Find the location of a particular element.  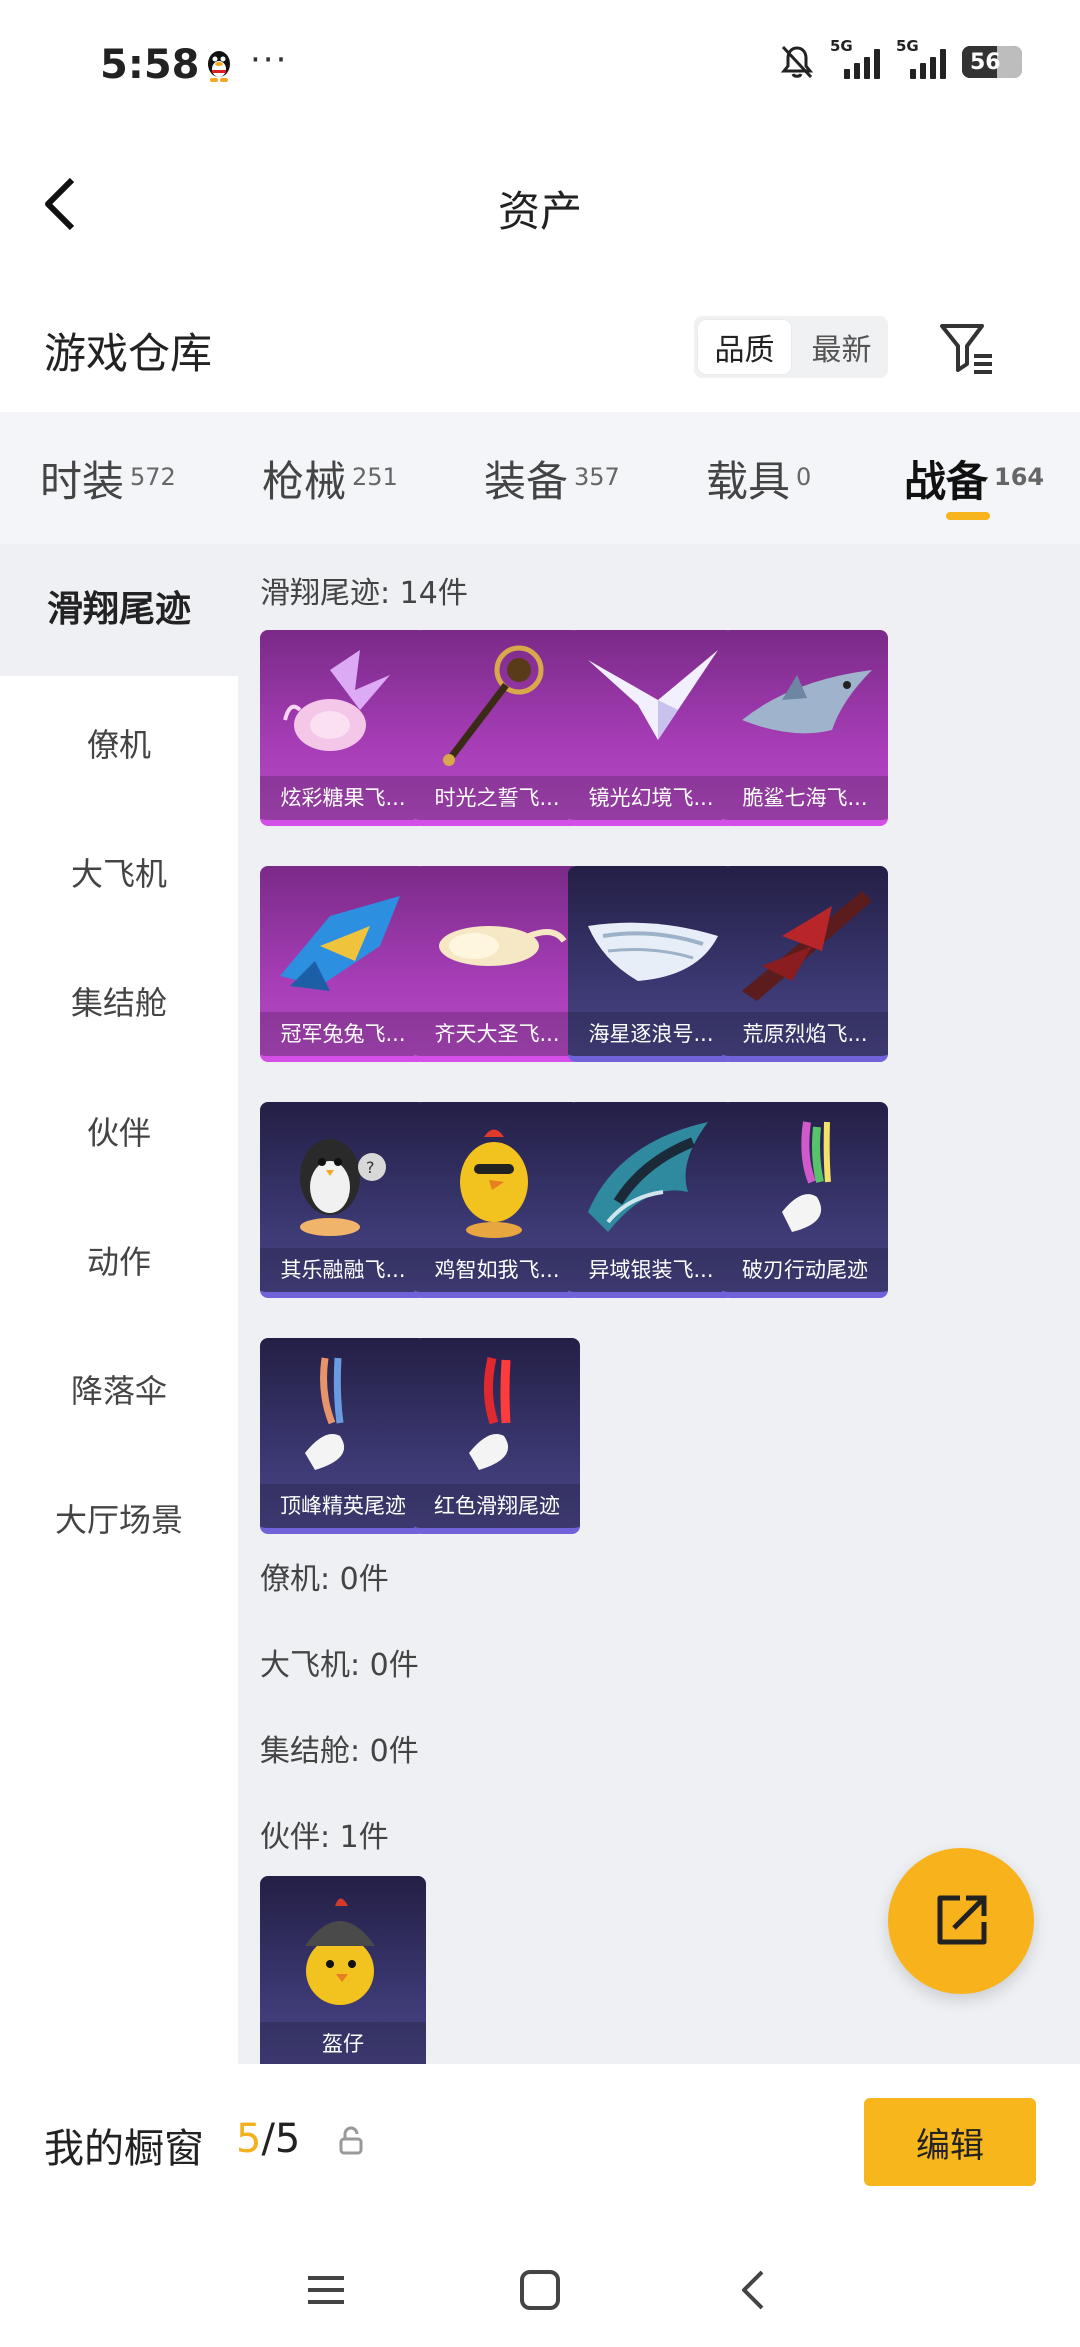

item-name: 顶峰精英尾迹 is located at coordinates (343, 1506).